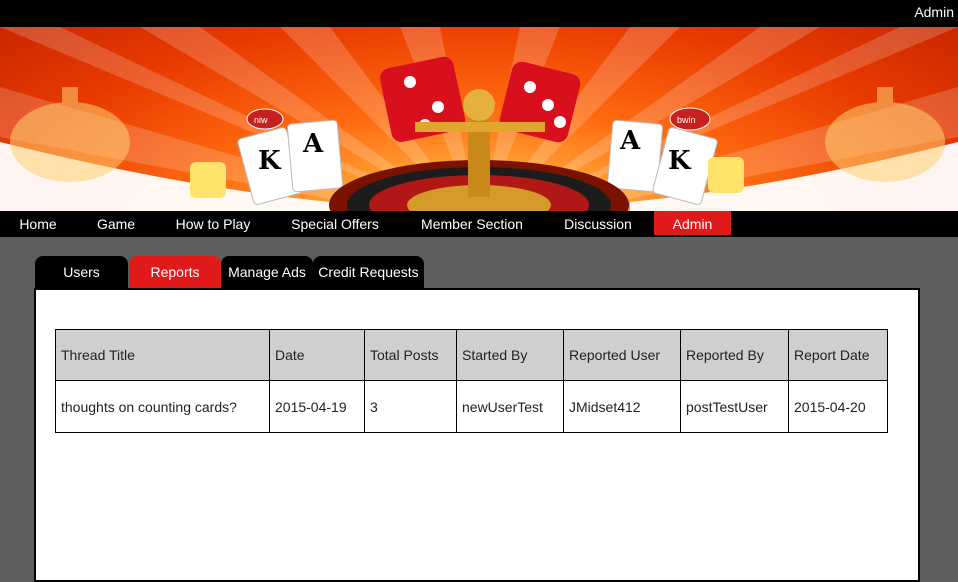 This screenshot has height=582, width=958. I want to click on svg-text: niw, so click(261, 120).